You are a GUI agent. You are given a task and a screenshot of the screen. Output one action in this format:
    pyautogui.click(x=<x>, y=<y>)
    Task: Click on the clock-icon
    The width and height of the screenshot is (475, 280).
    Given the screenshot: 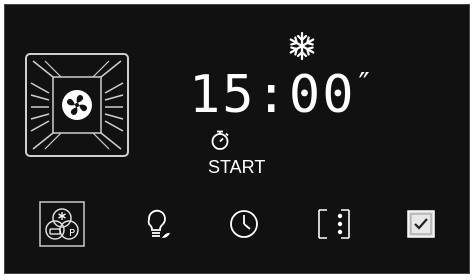 What is the action you would take?
    pyautogui.click(x=244, y=224)
    